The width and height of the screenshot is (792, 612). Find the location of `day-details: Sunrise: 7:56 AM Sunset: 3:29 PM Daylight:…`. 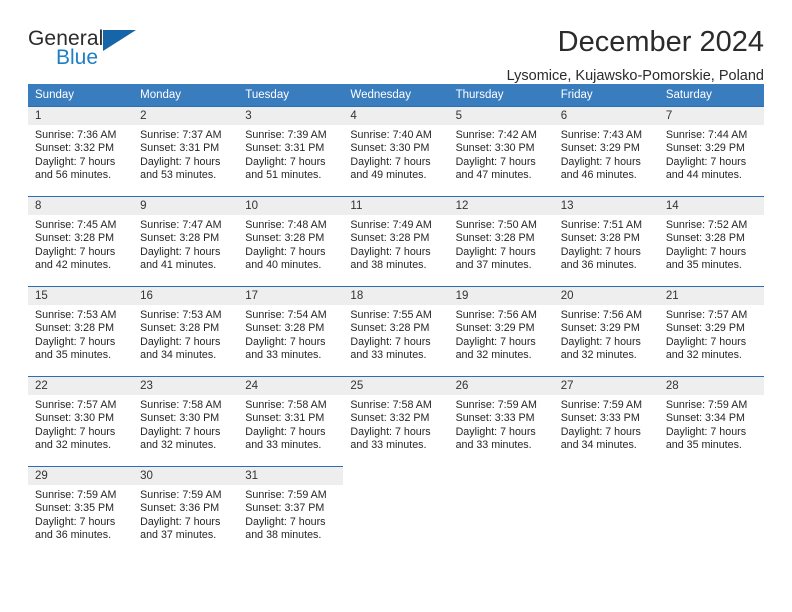

day-details: Sunrise: 7:56 AM Sunset: 3:29 PM Daylight:… is located at coordinates (501, 334).